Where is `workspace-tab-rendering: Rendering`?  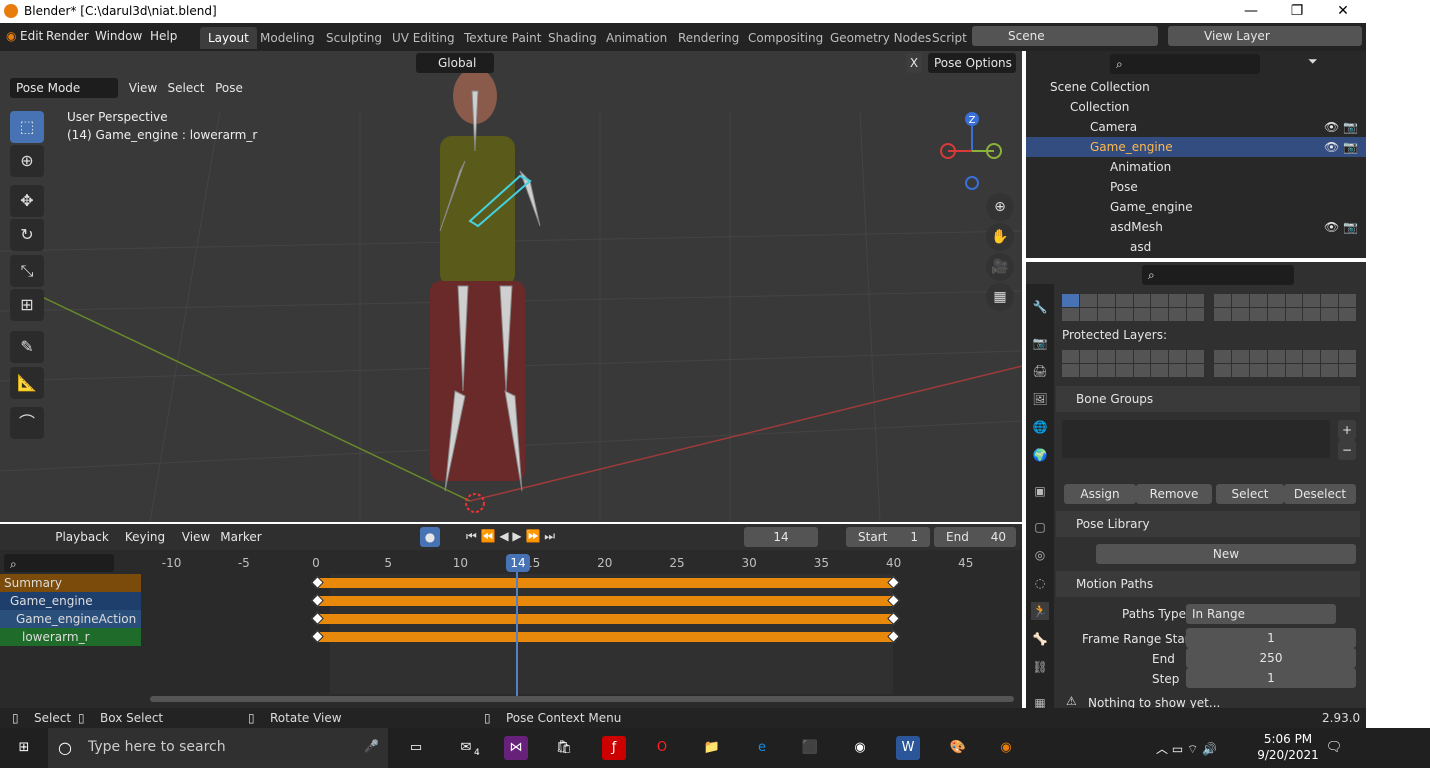 workspace-tab-rendering: Rendering is located at coordinates (708, 38).